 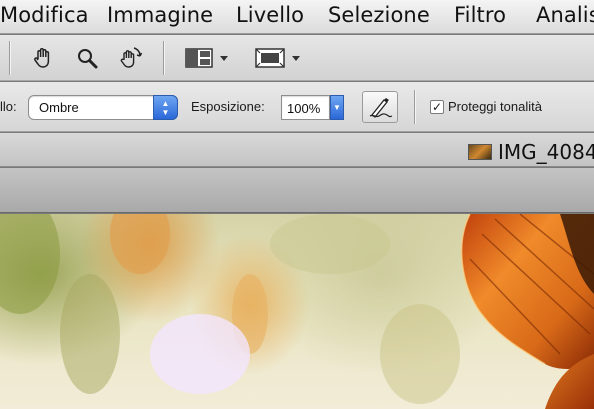 I want to click on menu-filtro: Filtro, so click(x=480, y=15).